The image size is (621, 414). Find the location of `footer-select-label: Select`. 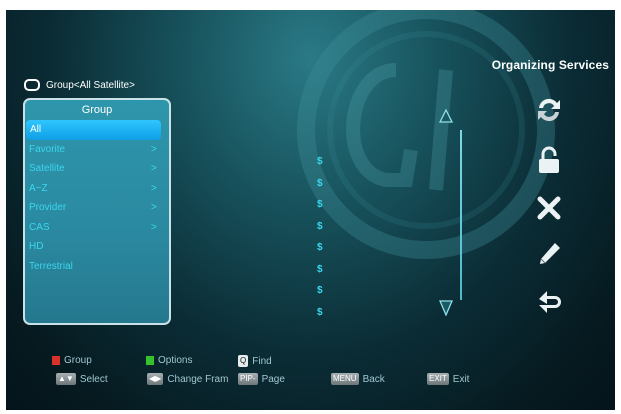

footer-select-label: Select is located at coordinates (93, 379).